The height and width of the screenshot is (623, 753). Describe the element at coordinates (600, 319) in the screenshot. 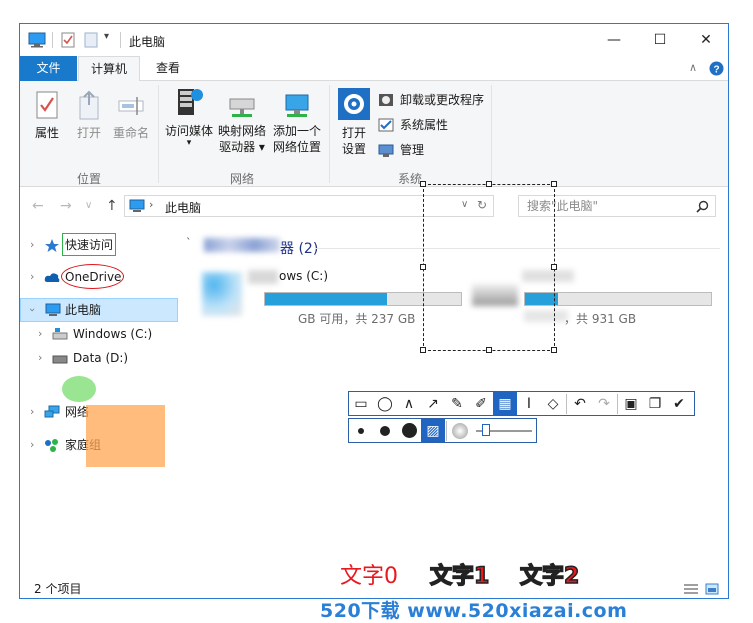

I see `drive-d-info: ，共 931 GB` at that location.